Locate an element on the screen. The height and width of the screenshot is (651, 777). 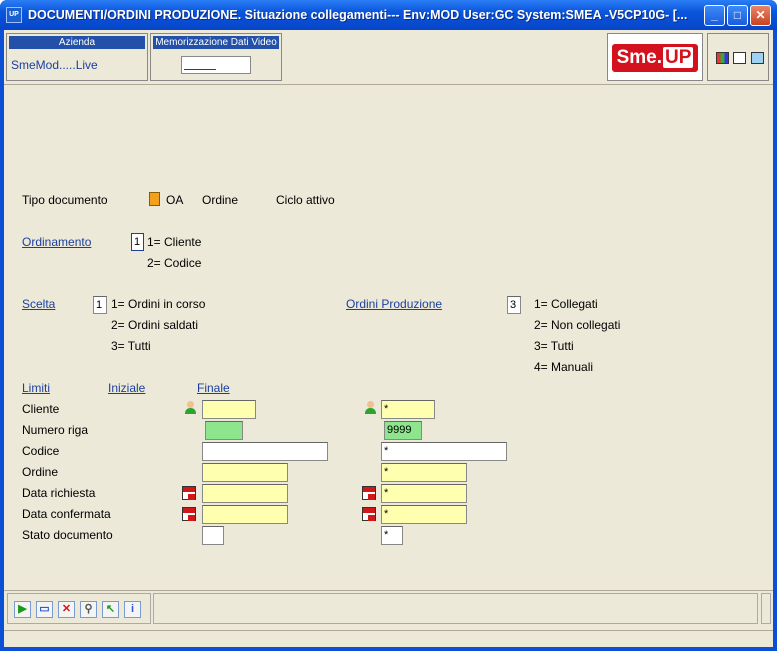
confirmed-date-label: Data confermata is located at coordinates (66, 514).